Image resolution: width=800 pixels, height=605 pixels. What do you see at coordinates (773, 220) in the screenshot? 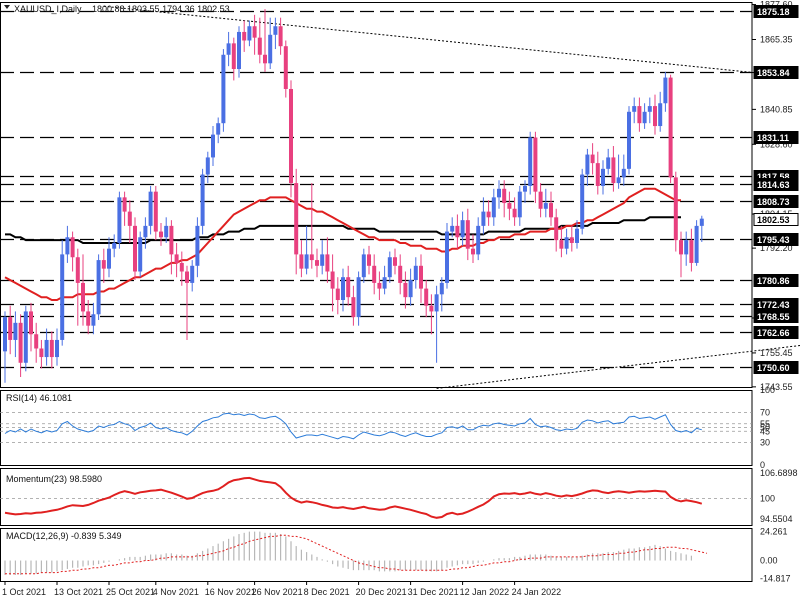
I see `level-label: 1802.53` at bounding box center [773, 220].